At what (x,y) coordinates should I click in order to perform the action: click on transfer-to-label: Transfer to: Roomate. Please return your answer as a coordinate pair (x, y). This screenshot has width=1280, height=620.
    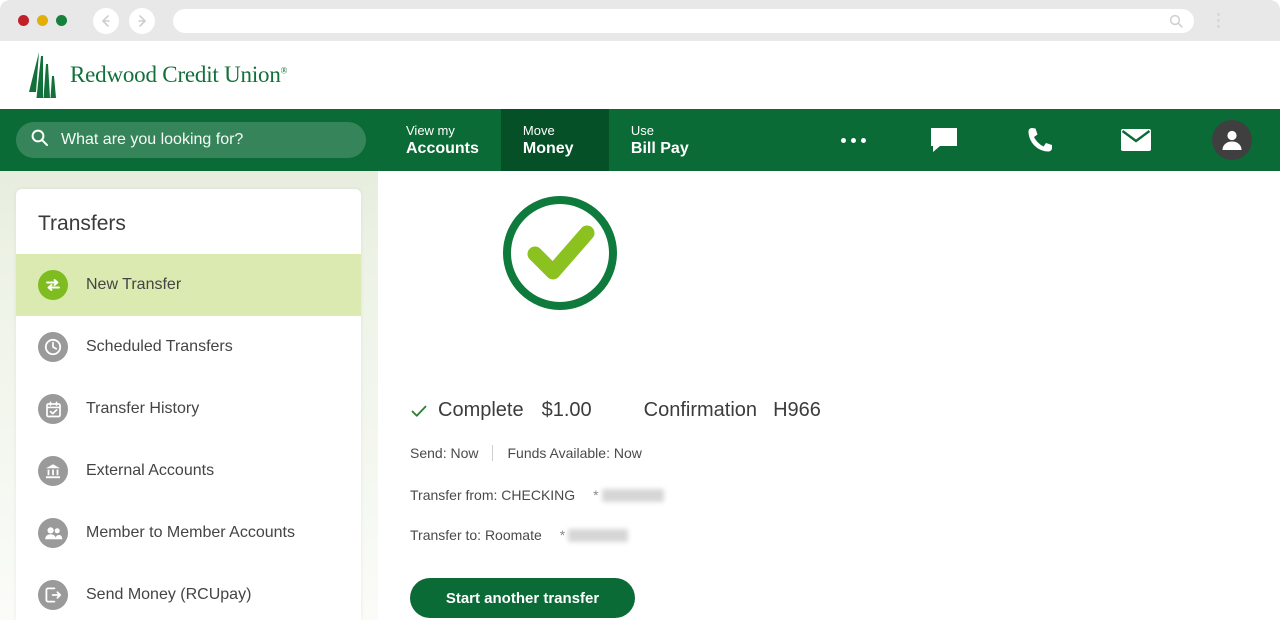
    Looking at the image, I should click on (476, 535).